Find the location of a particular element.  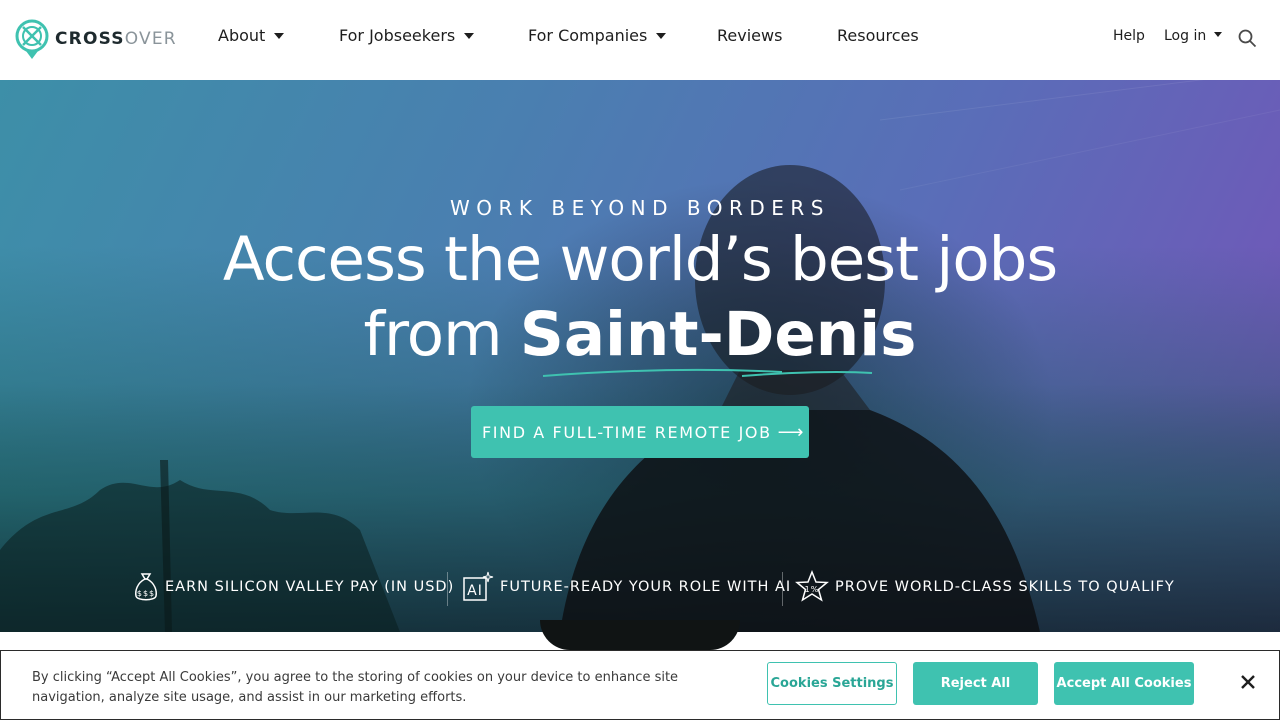

logo-wordmark: CROSSOVER is located at coordinates (116, 39).